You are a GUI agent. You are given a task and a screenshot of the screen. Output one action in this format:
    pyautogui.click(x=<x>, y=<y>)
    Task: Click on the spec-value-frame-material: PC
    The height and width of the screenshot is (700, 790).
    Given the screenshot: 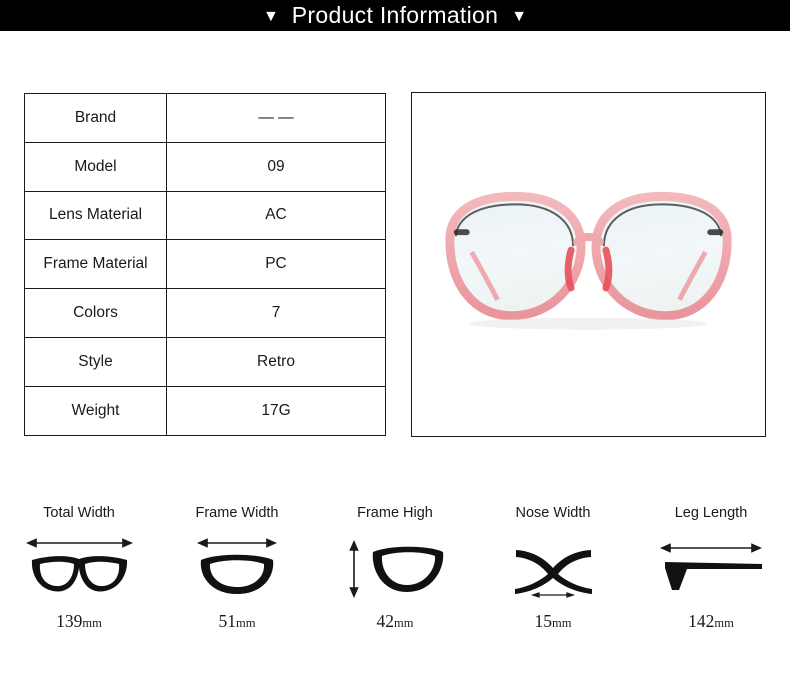 What is the action you would take?
    pyautogui.click(x=276, y=264)
    